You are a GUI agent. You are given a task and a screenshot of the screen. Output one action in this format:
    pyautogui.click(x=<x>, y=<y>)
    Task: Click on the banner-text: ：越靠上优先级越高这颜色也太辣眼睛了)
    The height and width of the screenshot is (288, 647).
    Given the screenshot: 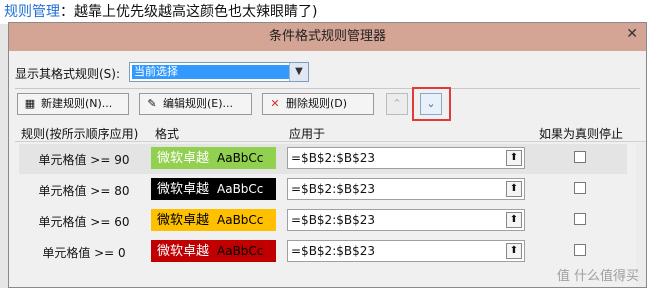 What is the action you would take?
    pyautogui.click(x=189, y=12)
    